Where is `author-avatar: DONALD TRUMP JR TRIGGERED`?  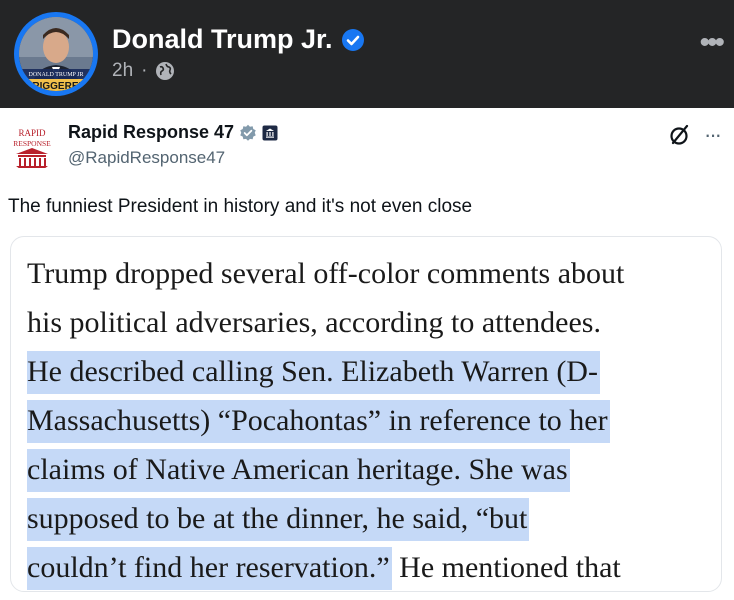
author-avatar: DONALD TRUMP JR TRIGGERED is located at coordinates (56, 54).